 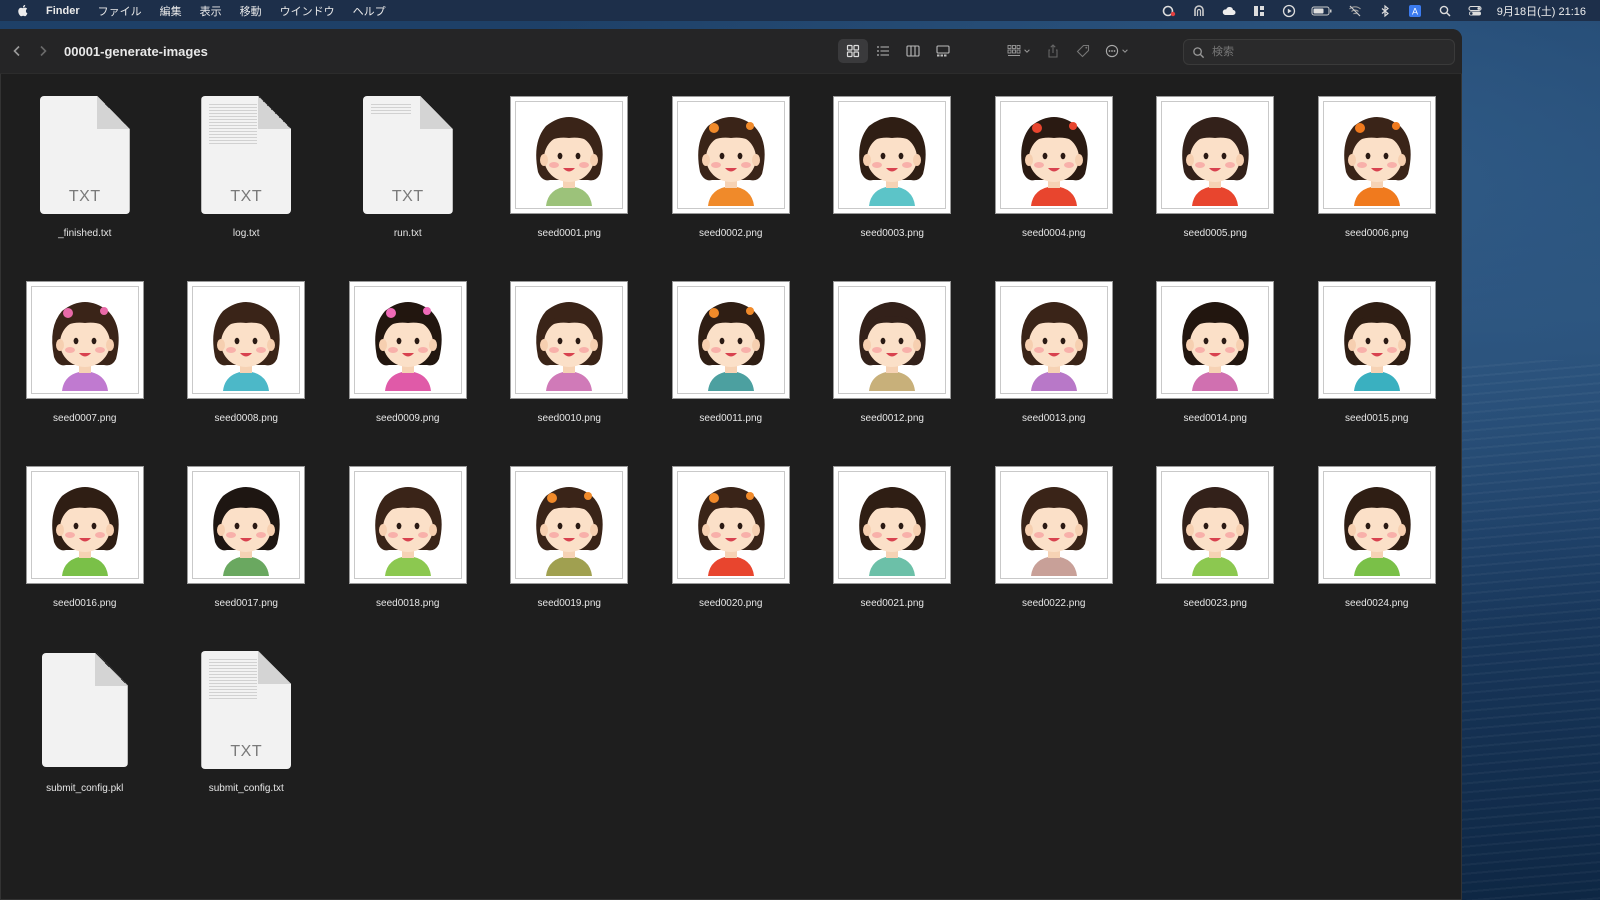 What do you see at coordinates (1053, 51) in the screenshot?
I see `share-button` at bounding box center [1053, 51].